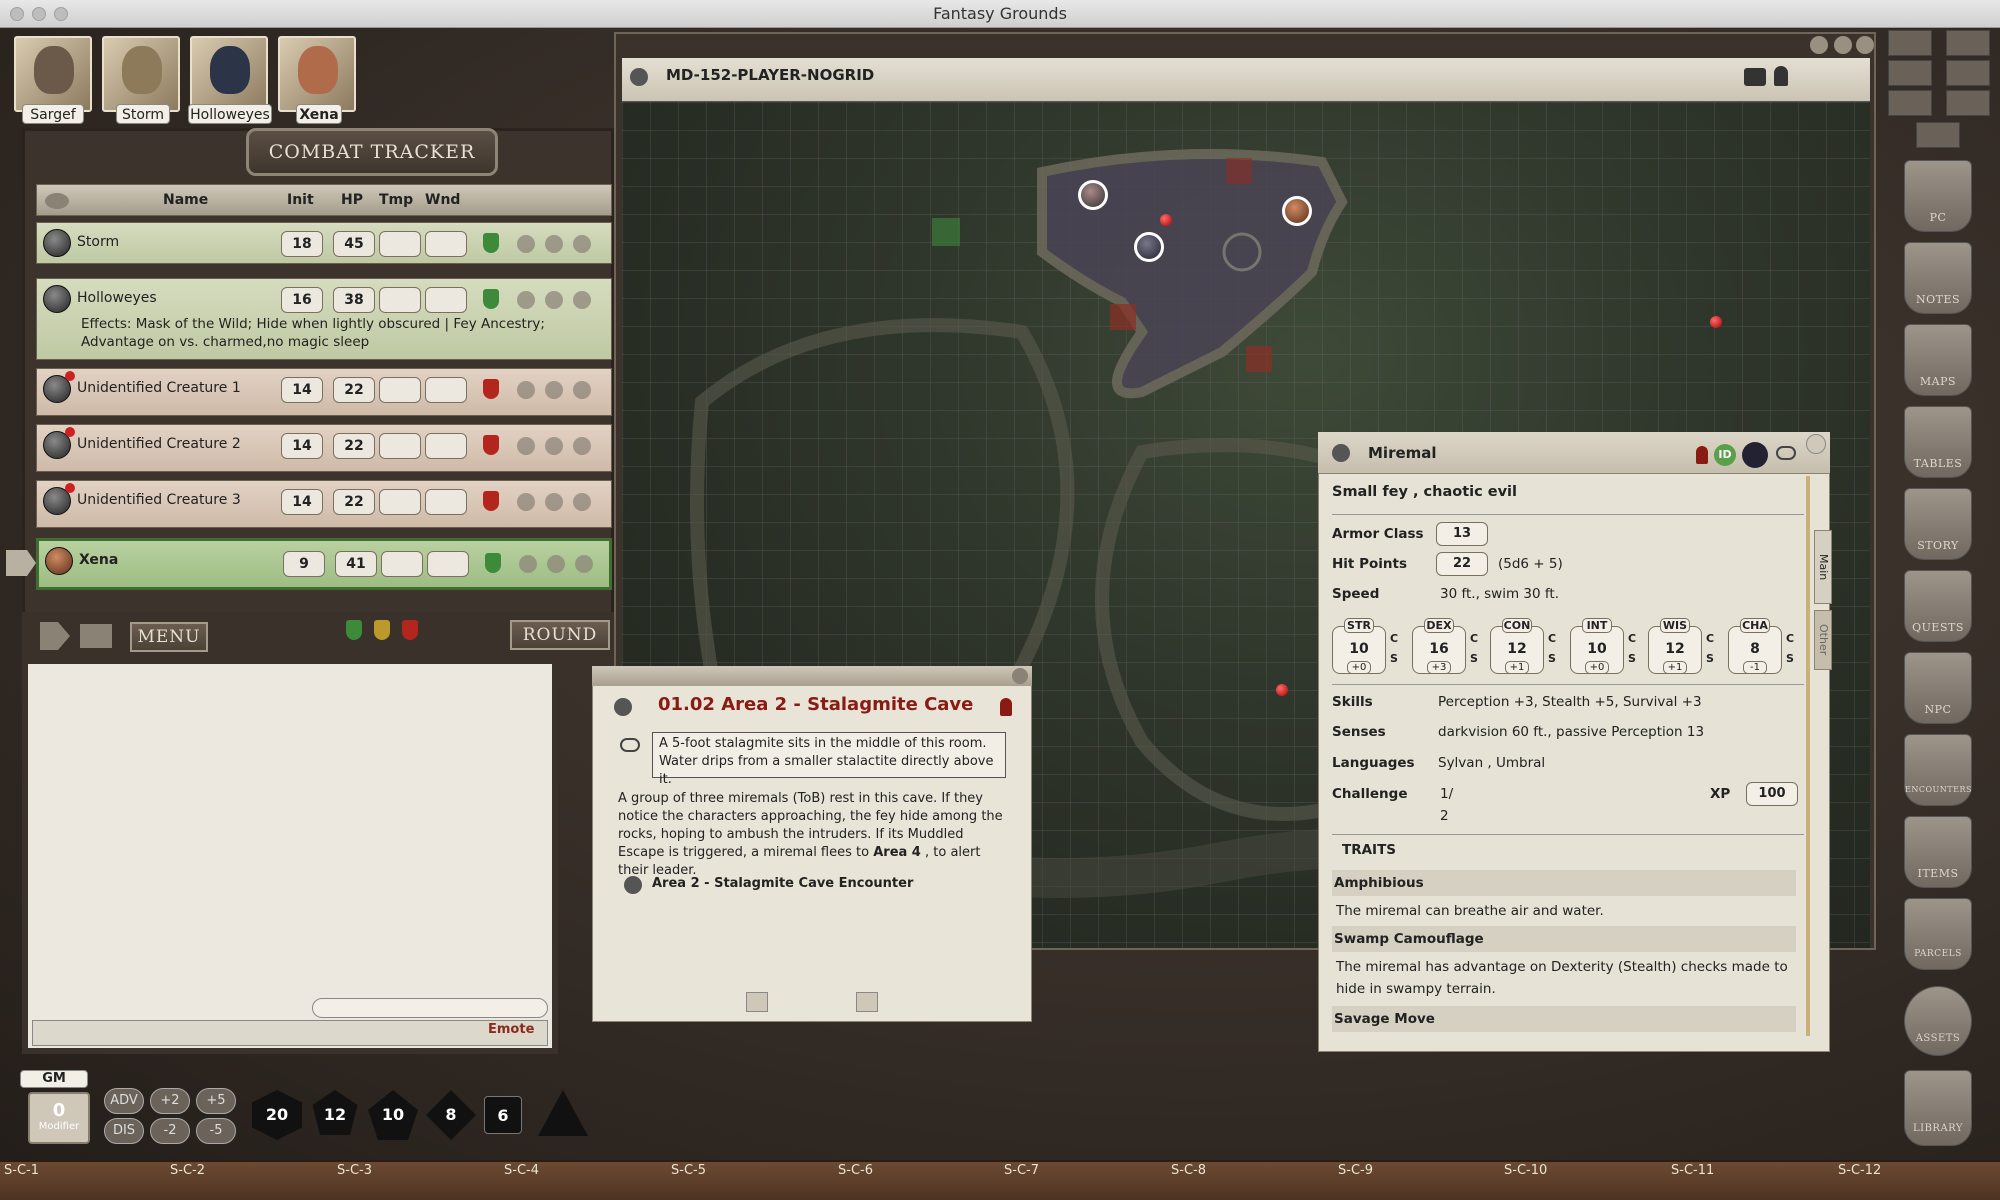 This screenshot has width=2000, height=1200. What do you see at coordinates (170, 1101) in the screenshot?
I see `plus2-button: +2` at bounding box center [170, 1101].